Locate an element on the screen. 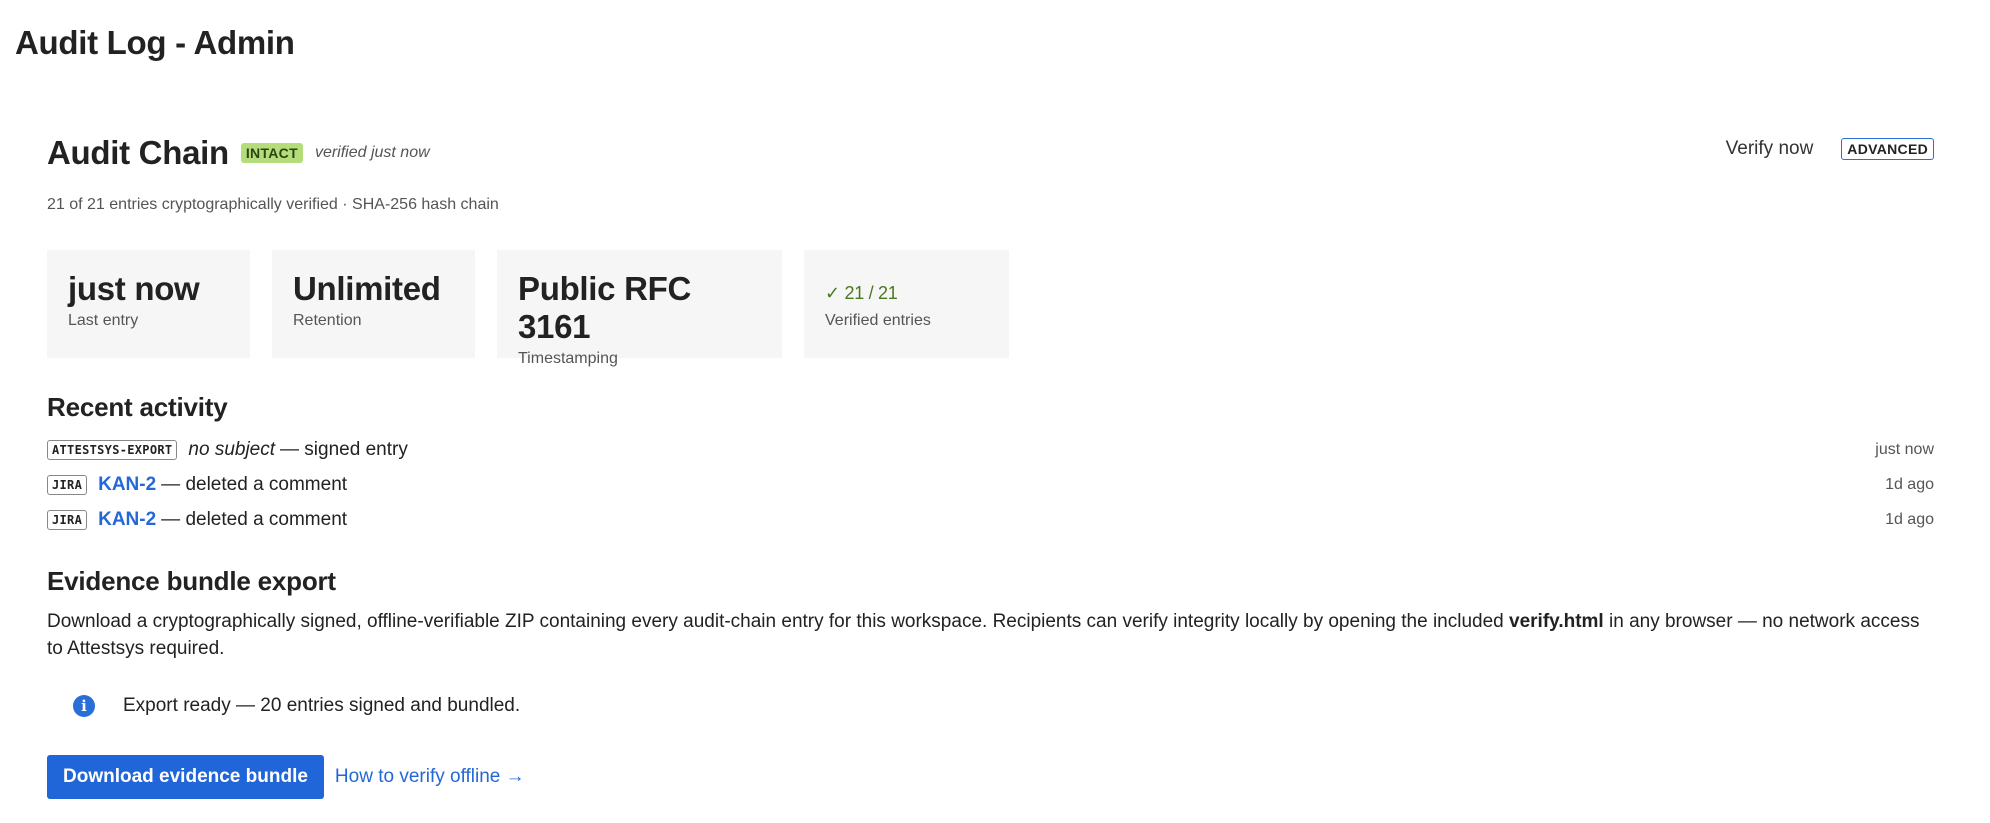  audit-chain-header: Audit Chain INTACT verified just now is located at coordinates (238, 153).